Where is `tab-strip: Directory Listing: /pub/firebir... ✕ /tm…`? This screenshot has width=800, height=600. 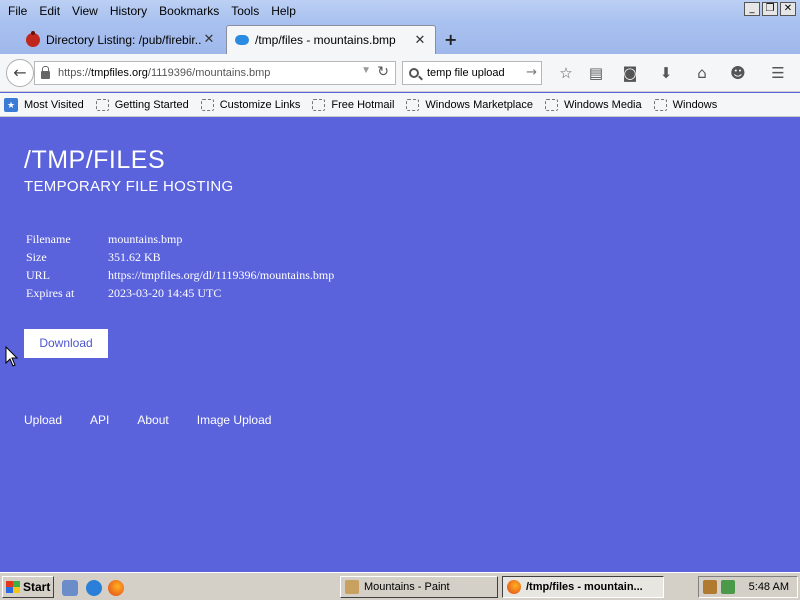
tab-strip: Directory Listing: /pub/firebir... ✕ /tm… is located at coordinates (400, 38).